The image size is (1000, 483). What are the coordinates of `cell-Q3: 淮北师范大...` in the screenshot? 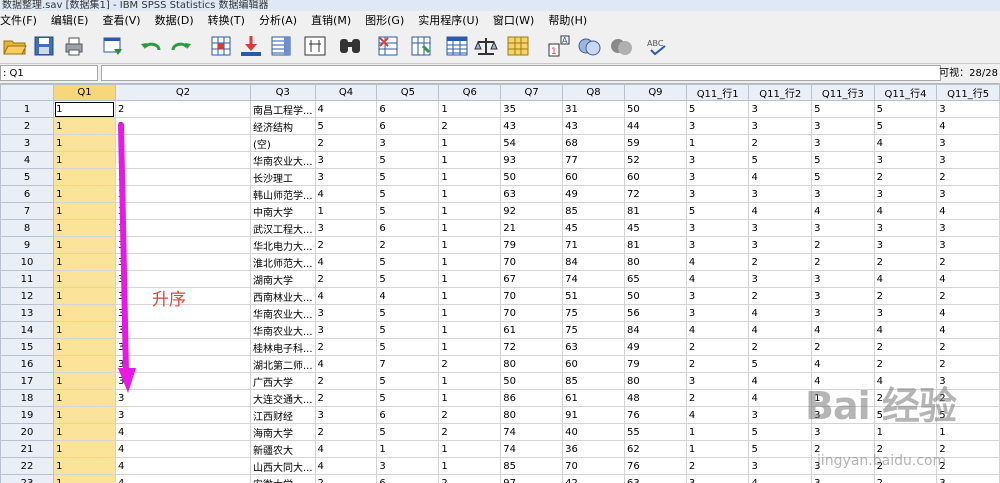 It's located at (282, 262).